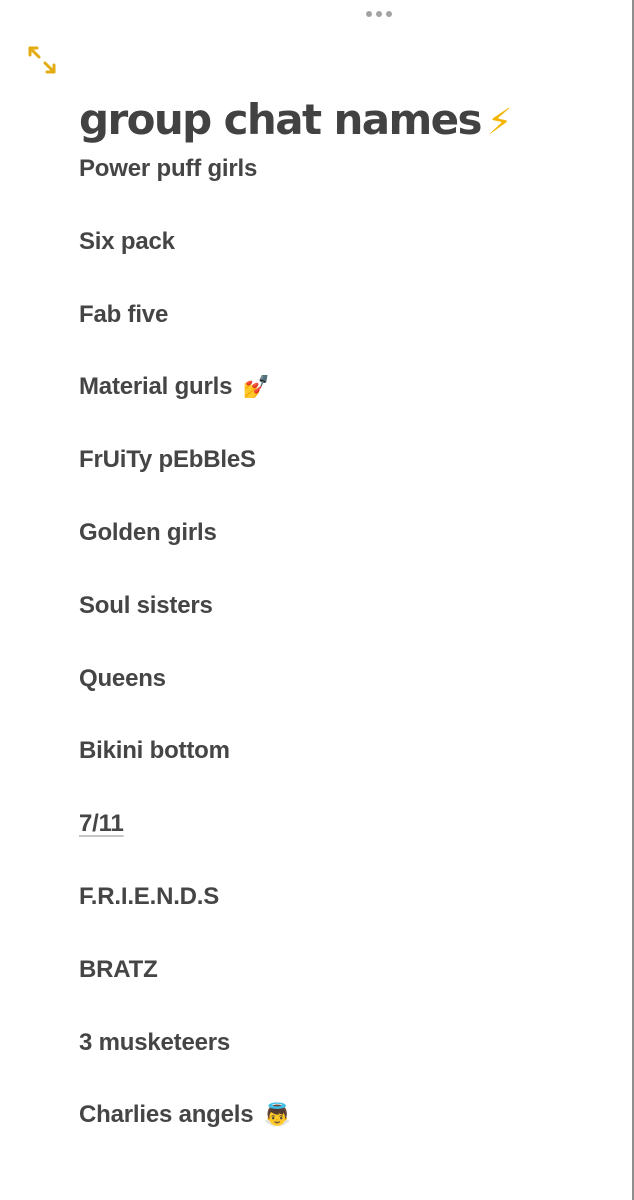 This screenshot has width=634, height=1200. What do you see at coordinates (336, 624) in the screenshot?
I see `list-item: Soul sisters` at bounding box center [336, 624].